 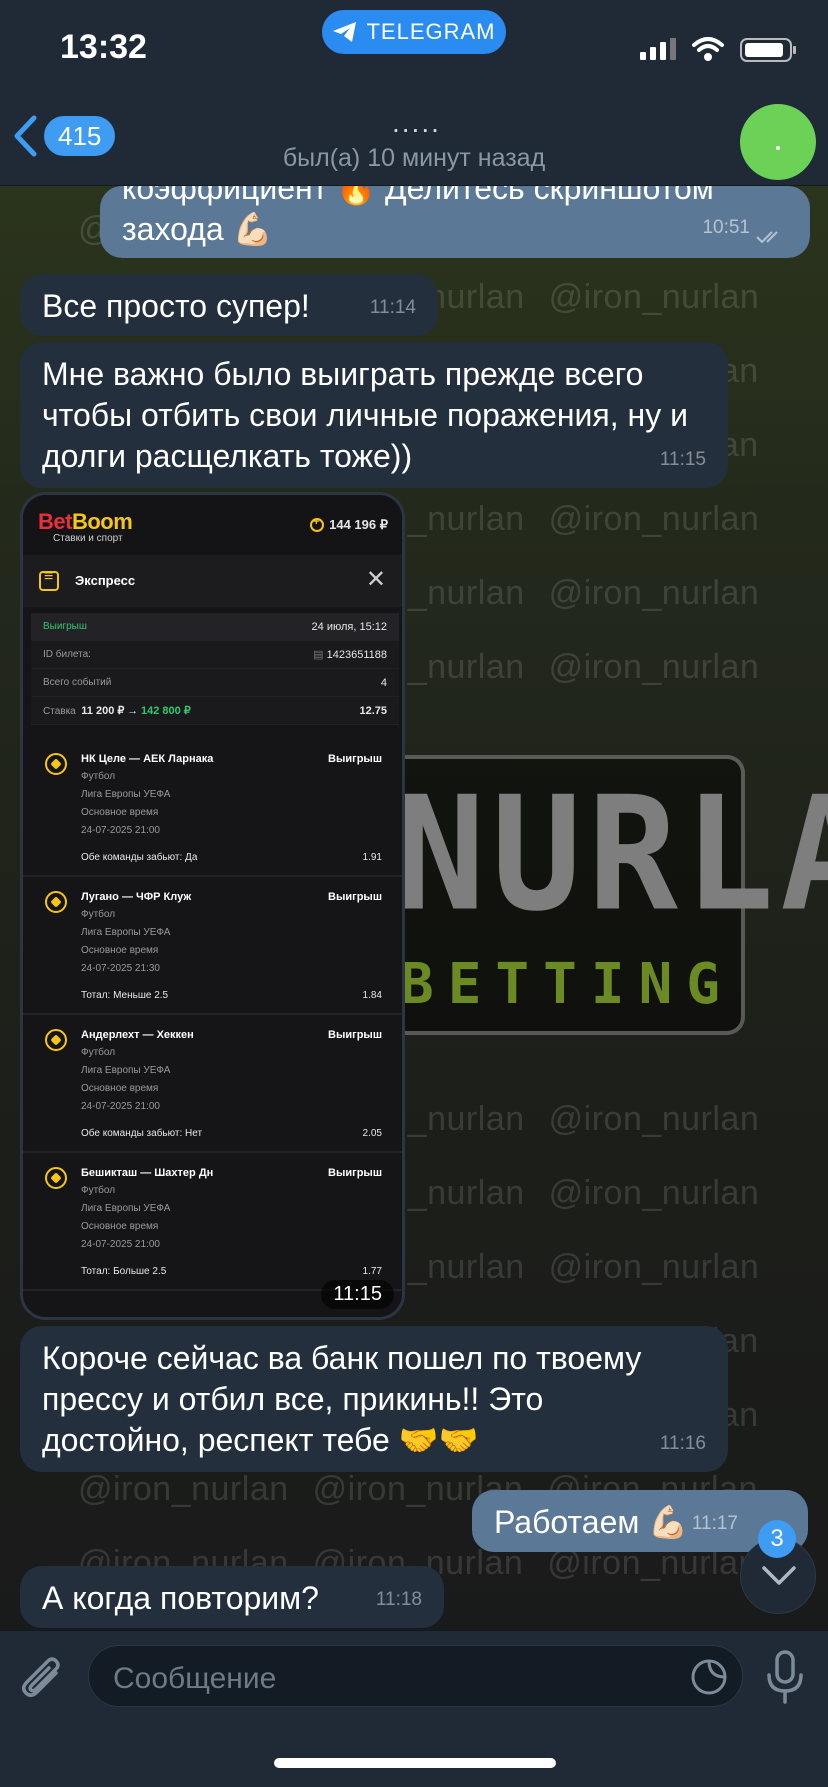 What do you see at coordinates (768, 50) in the screenshot?
I see `battery-icon` at bounding box center [768, 50].